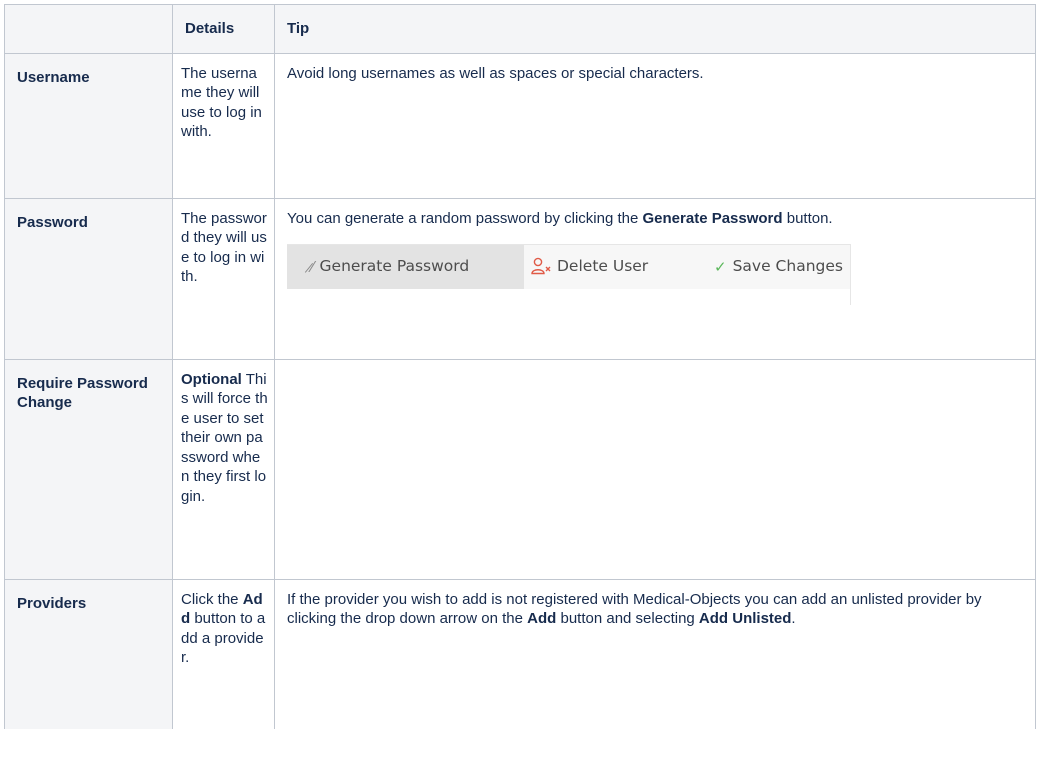 The width and height of the screenshot is (1037, 773). I want to click on tip-password-post: button., so click(807, 218).